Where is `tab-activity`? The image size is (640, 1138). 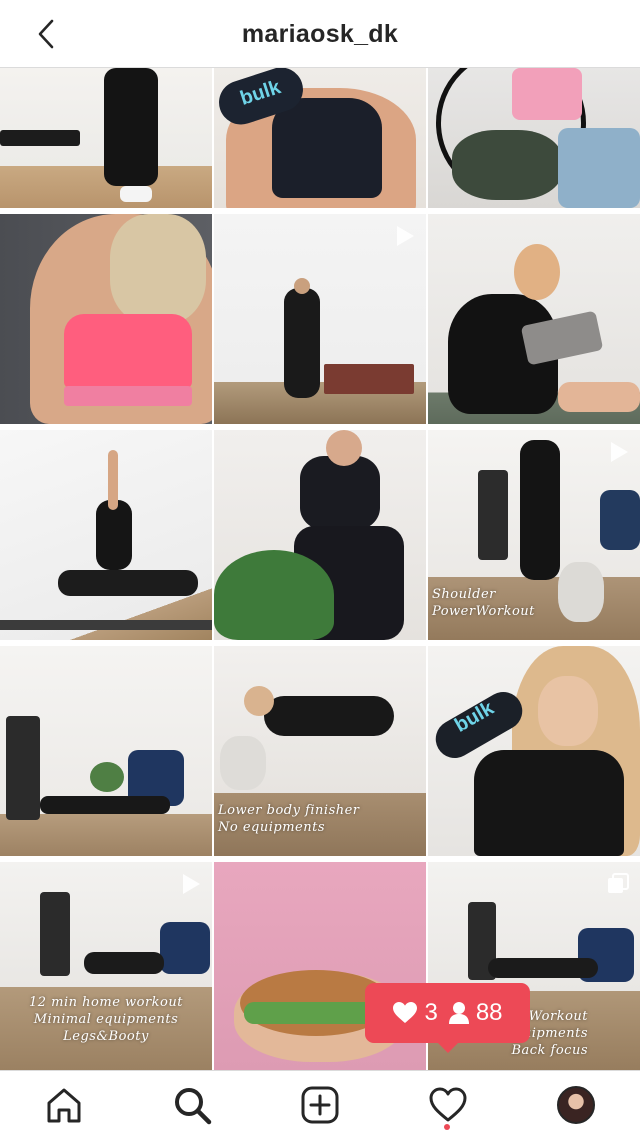 tab-activity is located at coordinates (448, 1105).